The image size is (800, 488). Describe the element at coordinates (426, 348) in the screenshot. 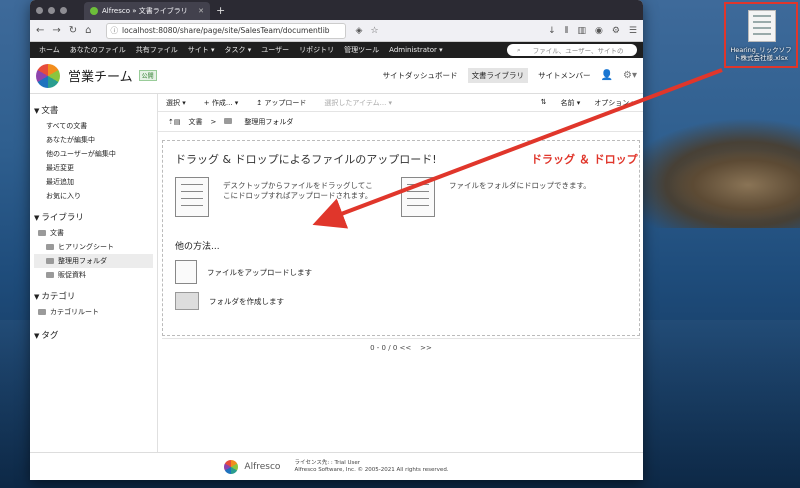

I see `next-page-link: >>` at that location.